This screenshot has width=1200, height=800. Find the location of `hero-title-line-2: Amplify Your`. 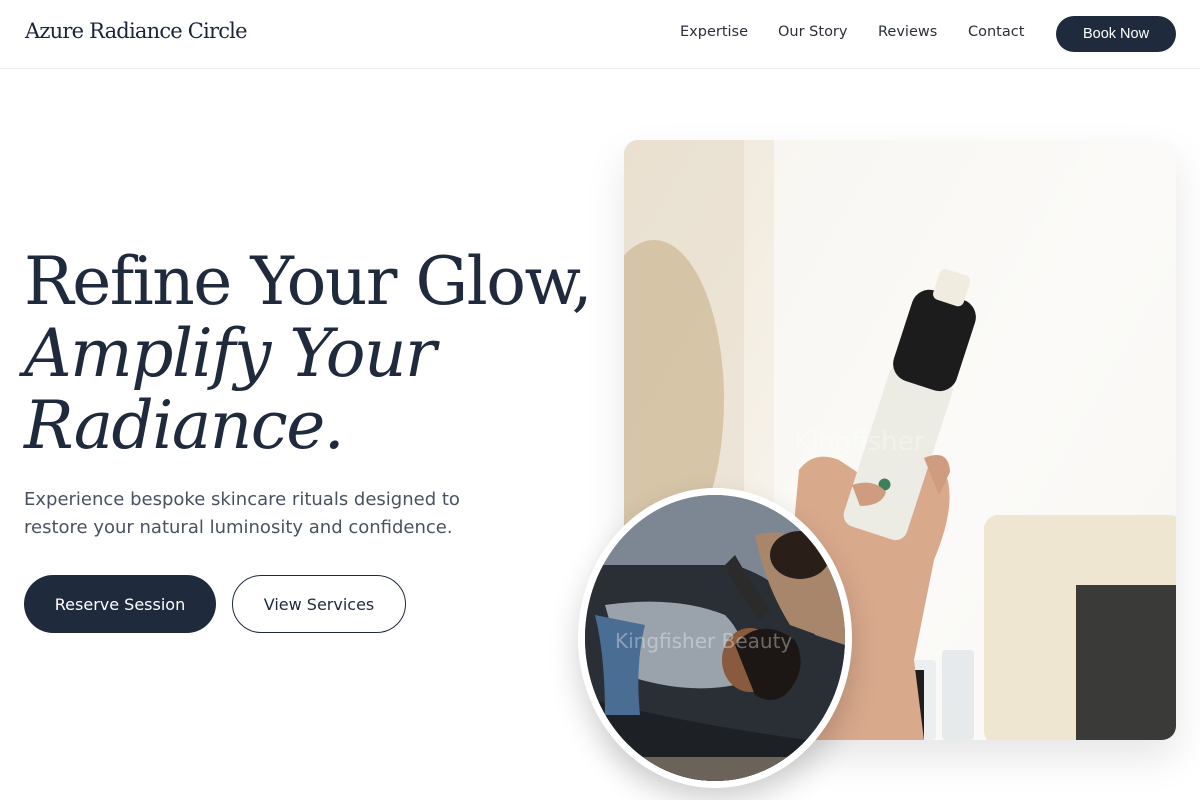

hero-title-line-2: Amplify Your is located at coordinates (230, 353).